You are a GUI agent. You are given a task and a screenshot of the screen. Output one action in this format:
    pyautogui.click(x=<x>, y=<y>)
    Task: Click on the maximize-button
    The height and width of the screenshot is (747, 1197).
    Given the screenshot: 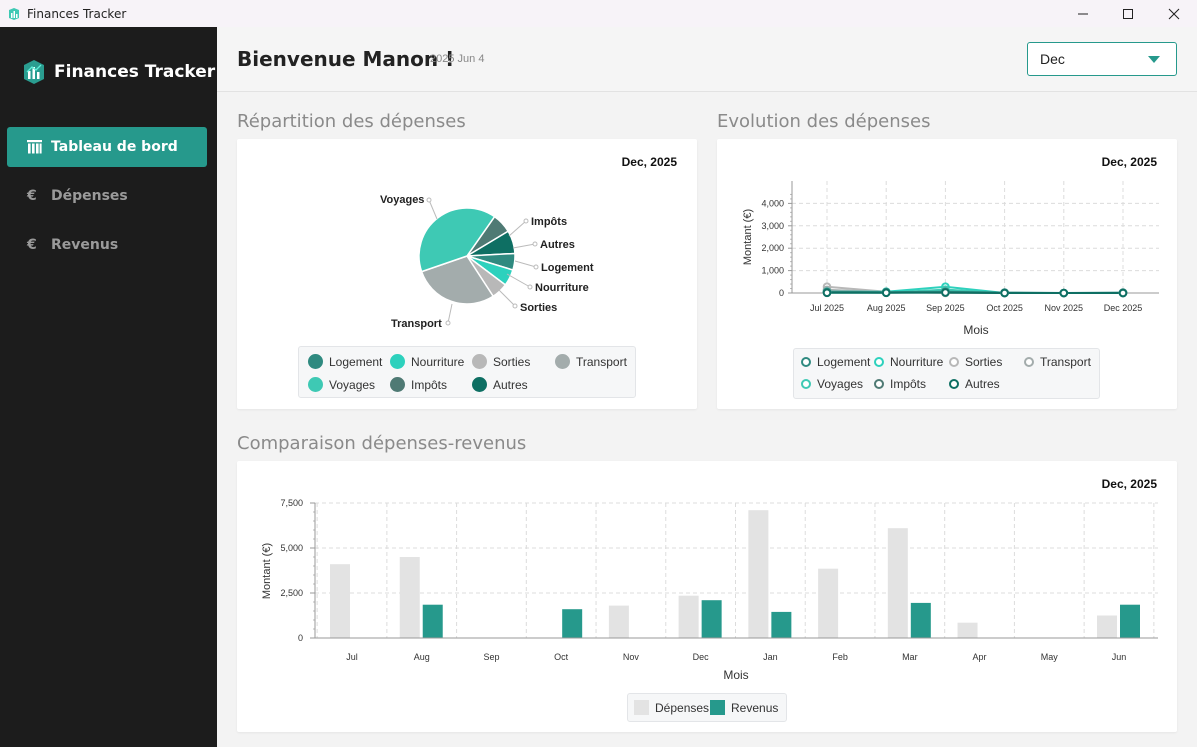 What is the action you would take?
    pyautogui.click(x=1128, y=13)
    